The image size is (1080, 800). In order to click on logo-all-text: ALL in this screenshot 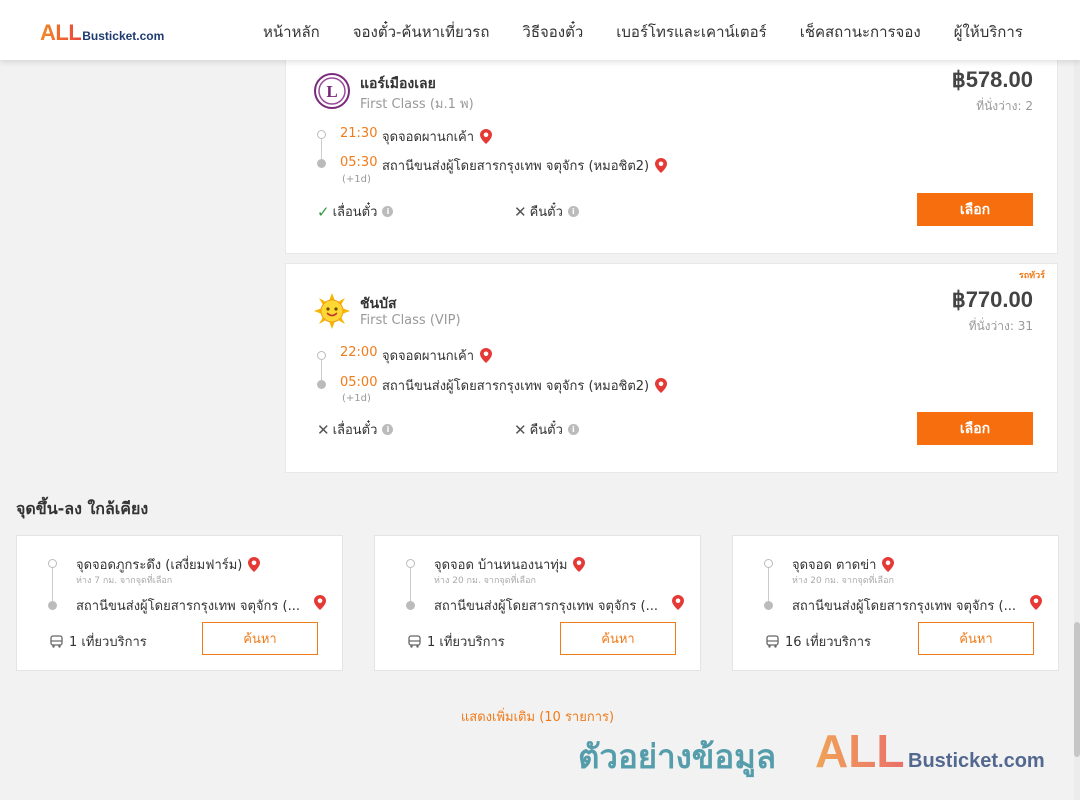, I will do `click(61, 32)`.